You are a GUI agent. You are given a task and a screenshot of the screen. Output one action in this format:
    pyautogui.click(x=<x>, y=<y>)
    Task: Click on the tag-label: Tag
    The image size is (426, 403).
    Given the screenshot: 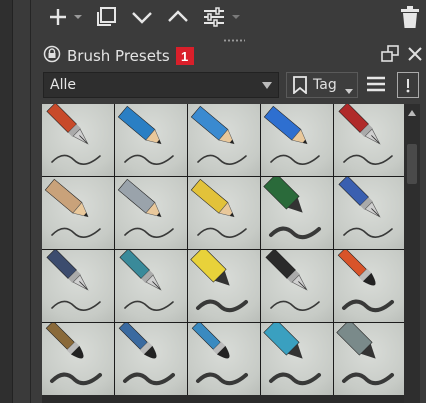 What is the action you would take?
    pyautogui.click(x=325, y=85)
    